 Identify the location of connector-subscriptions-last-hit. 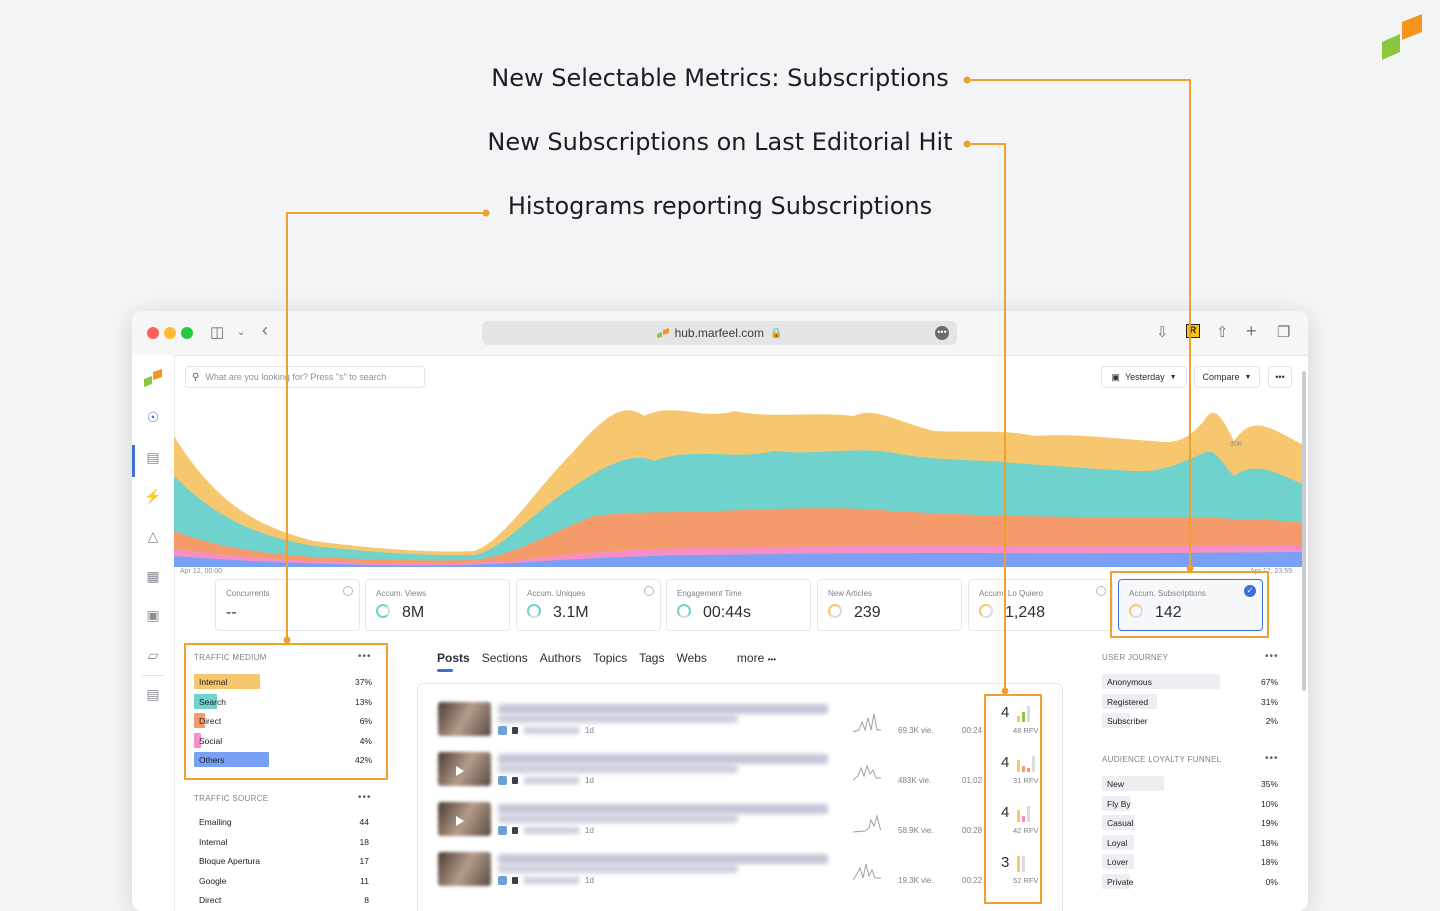
(986, 417).